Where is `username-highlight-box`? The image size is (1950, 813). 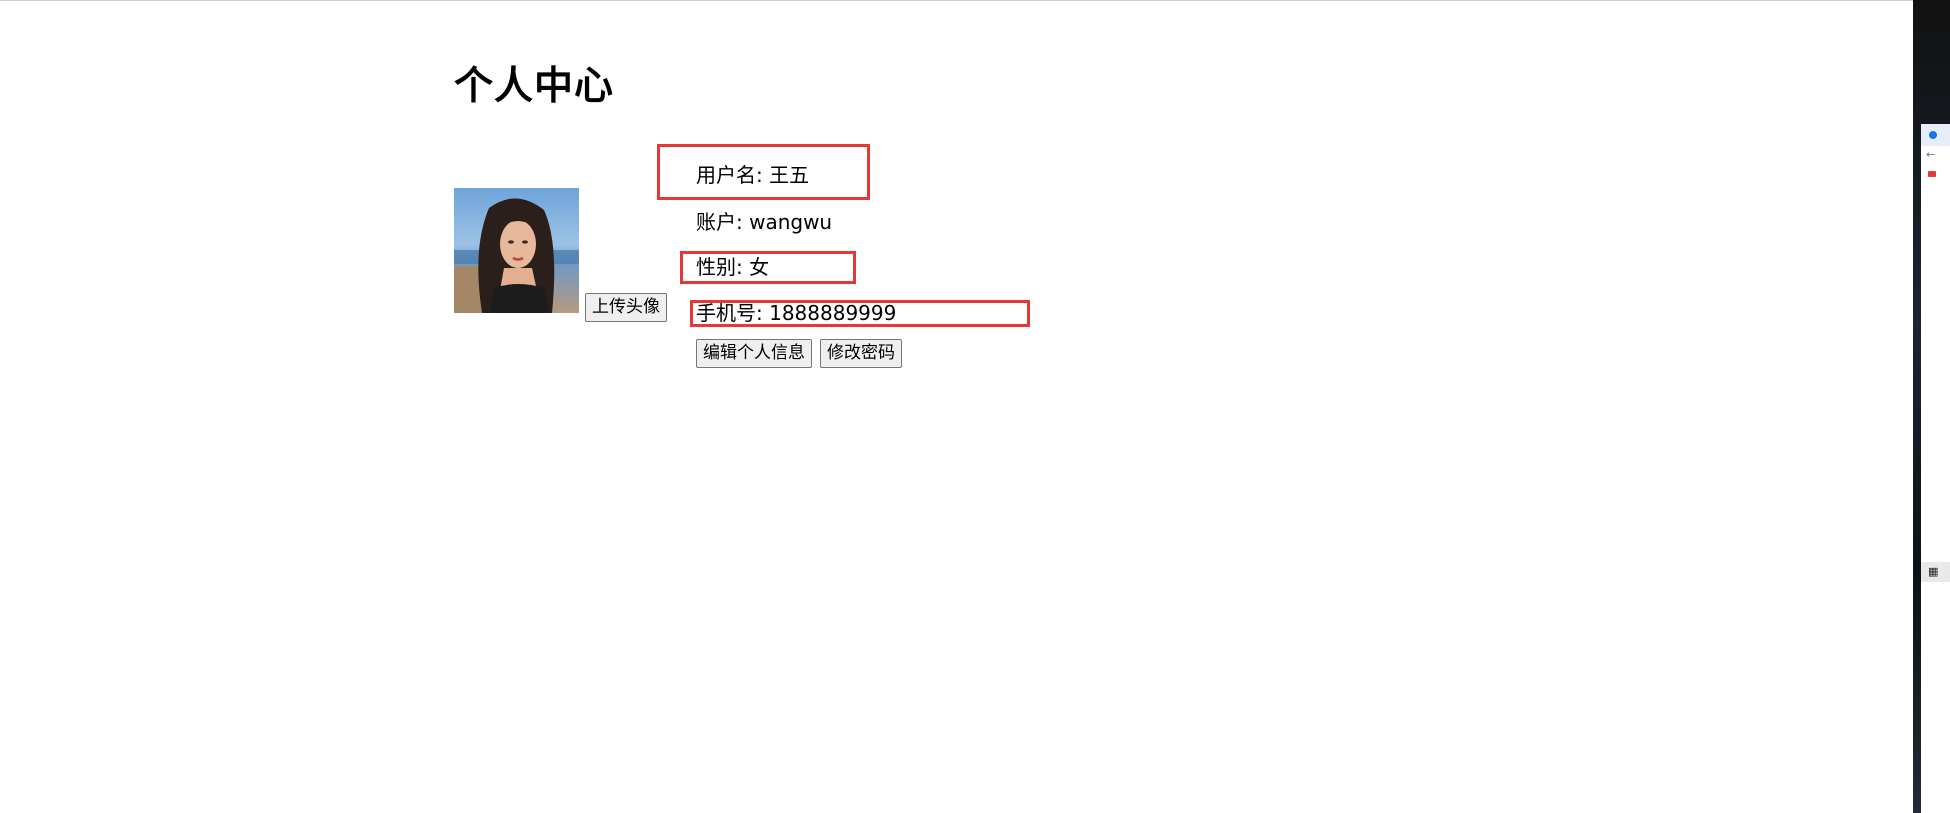
username-highlight-box is located at coordinates (763, 172).